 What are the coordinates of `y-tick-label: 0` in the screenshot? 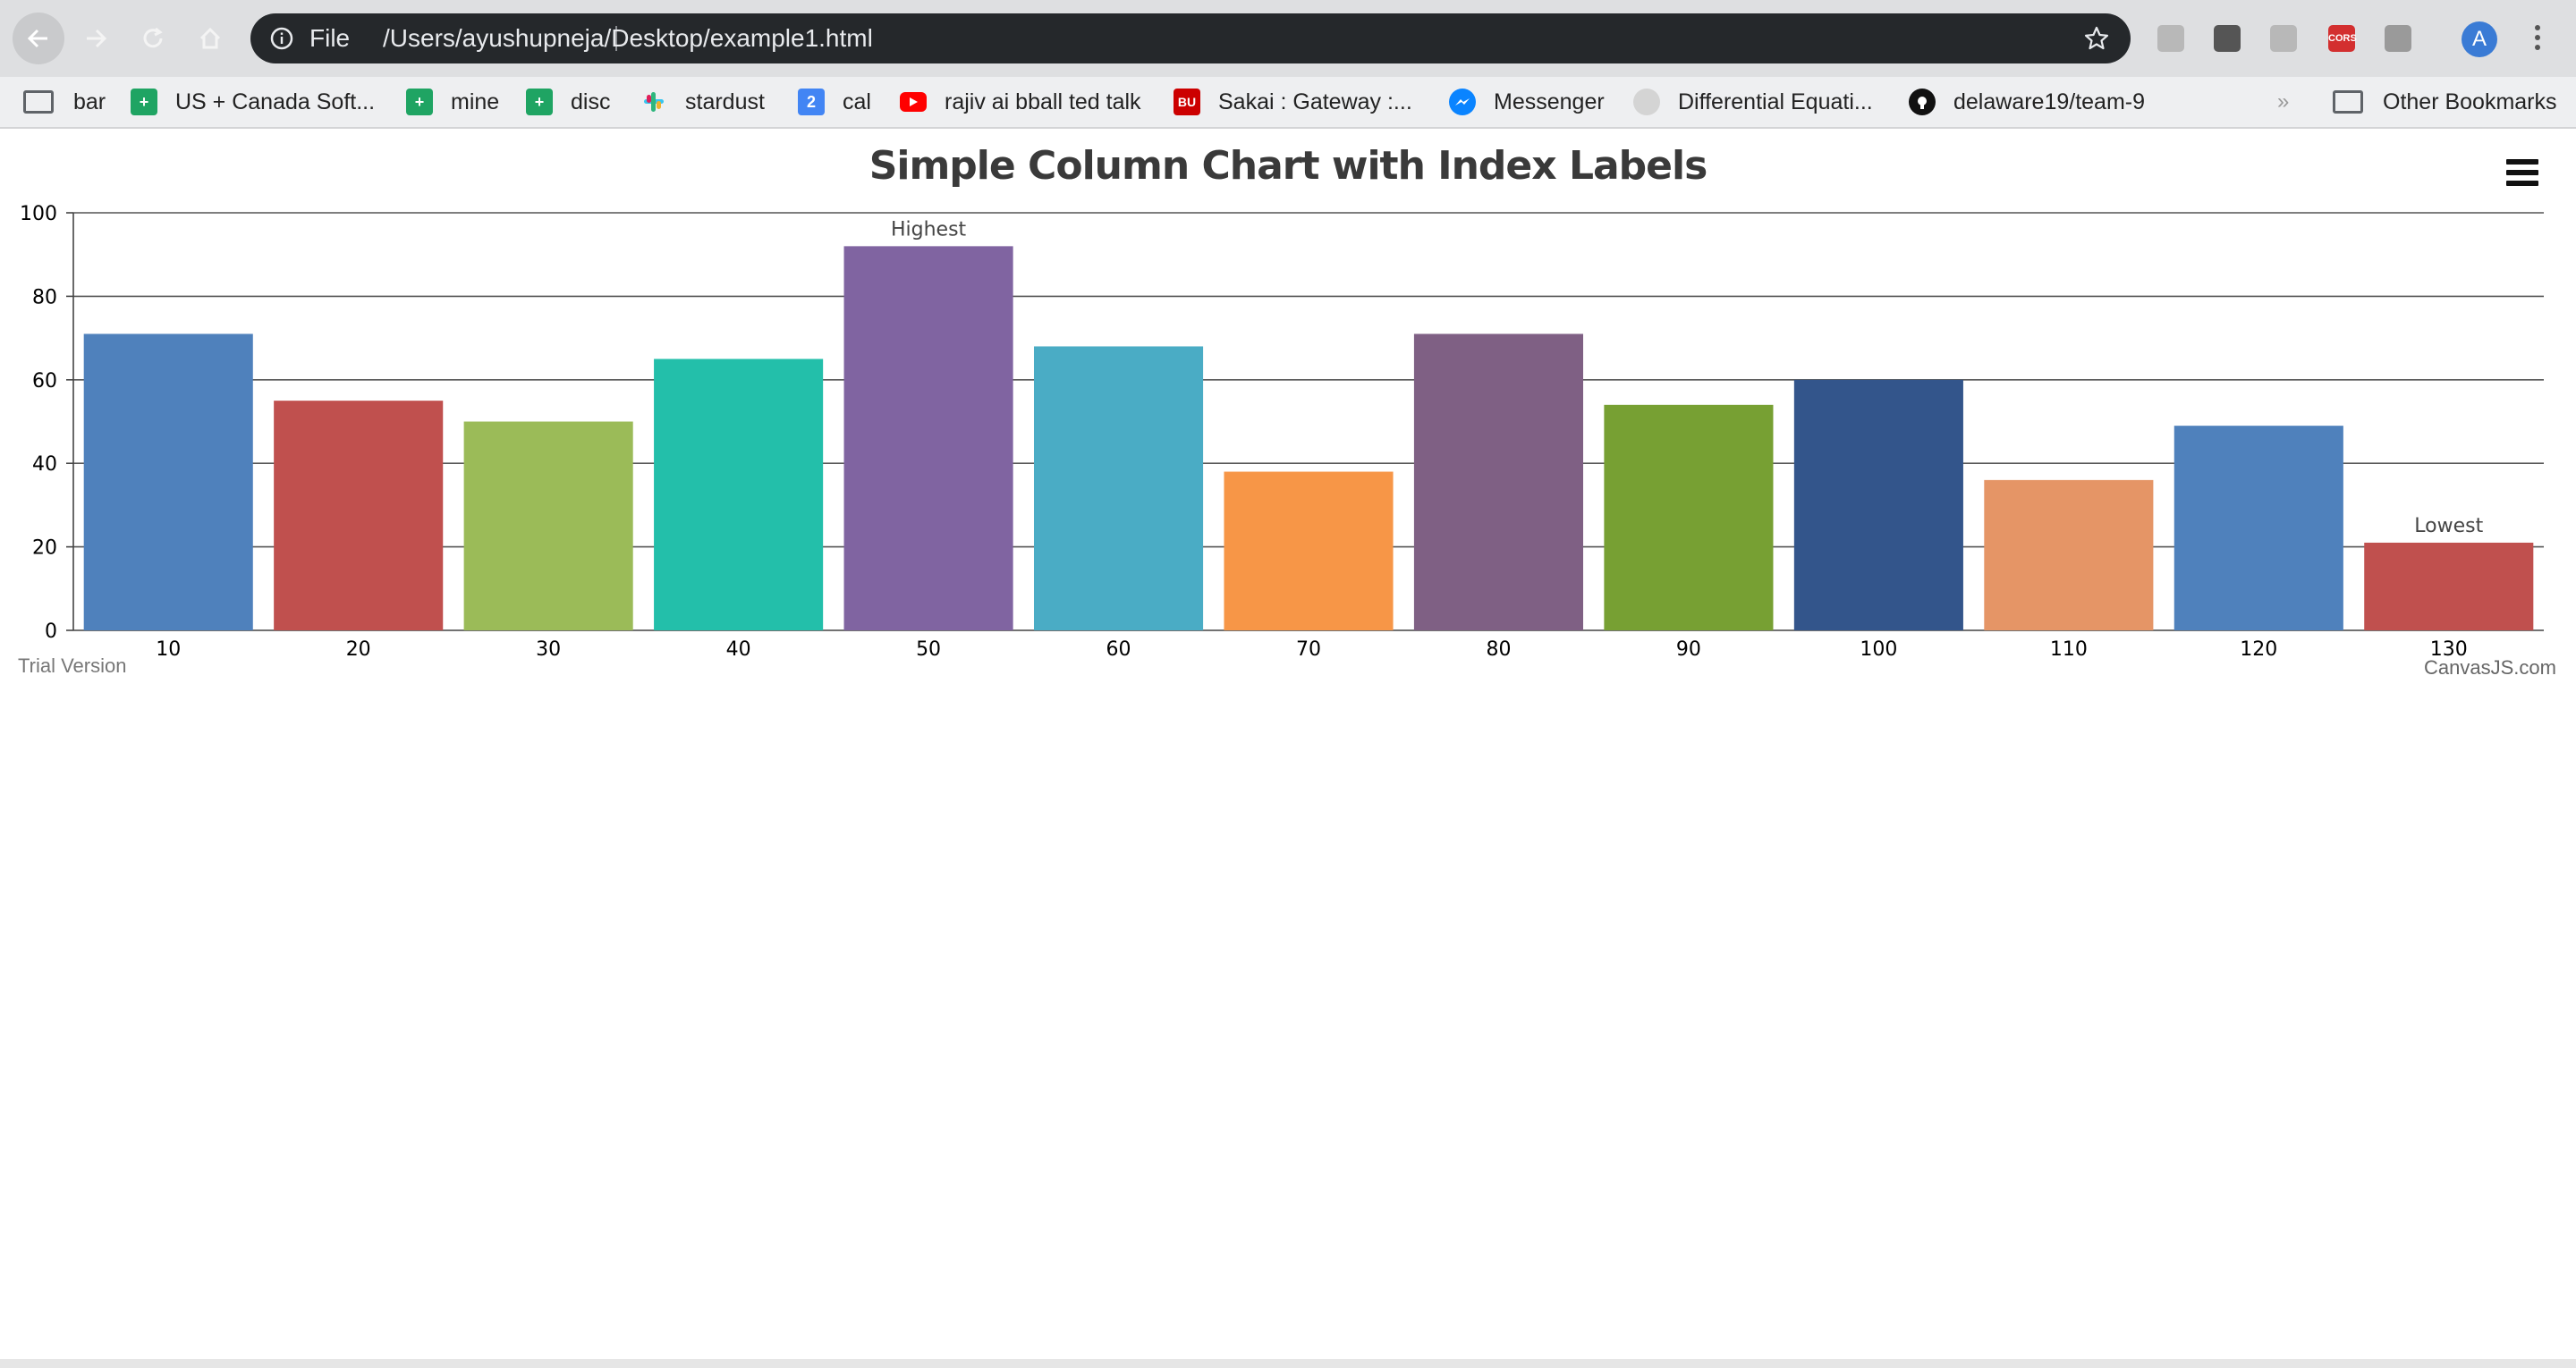 It's located at (51, 632).